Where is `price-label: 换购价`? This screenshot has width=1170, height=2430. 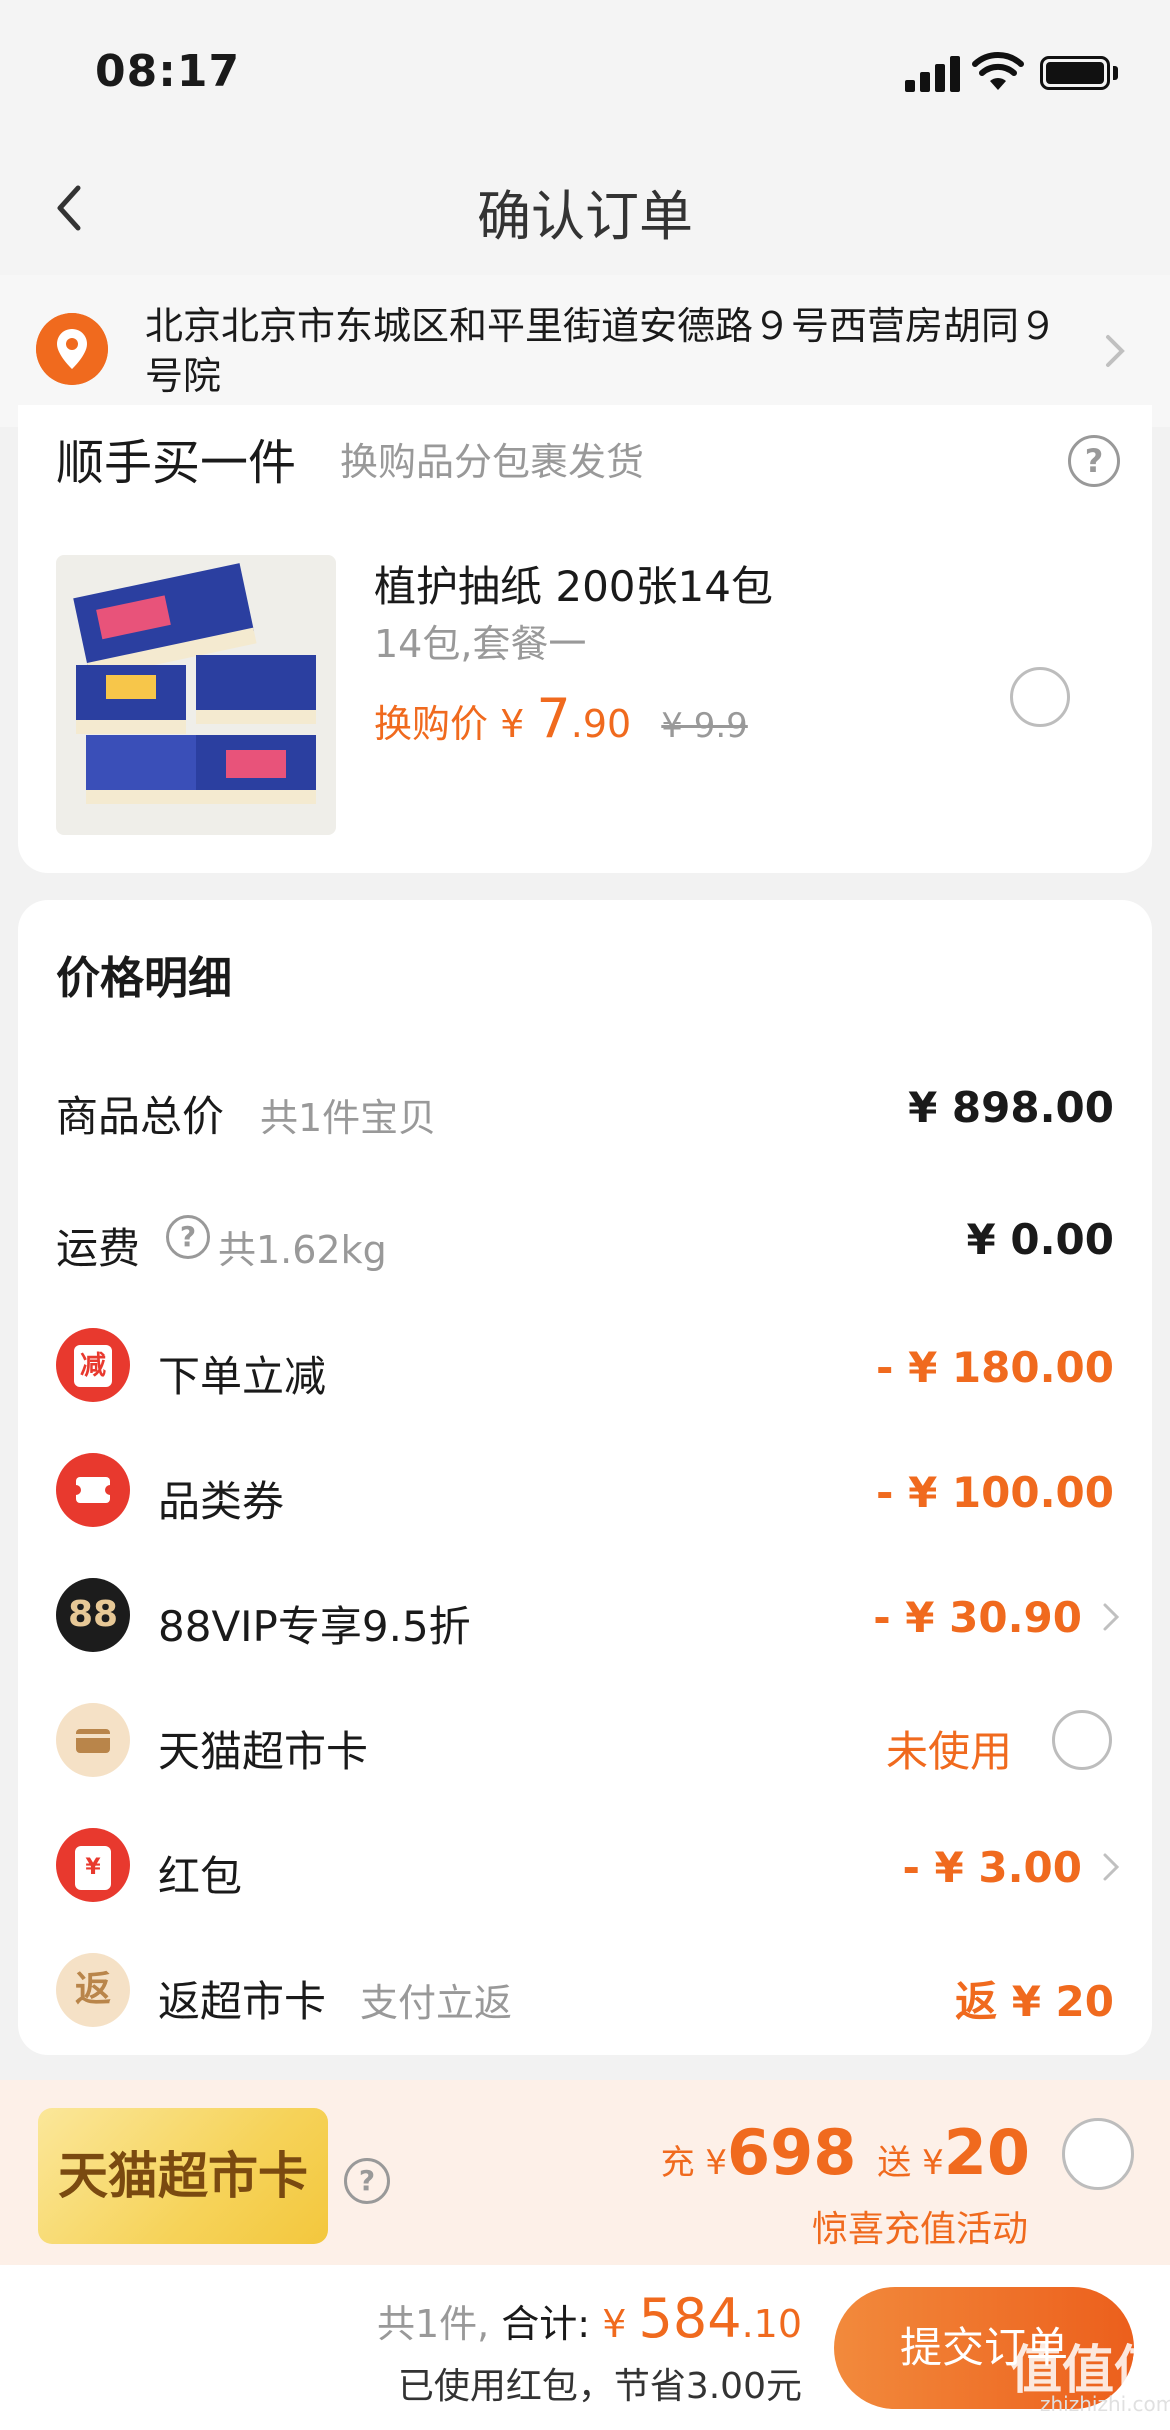
price-label: 换购价 is located at coordinates (431, 724).